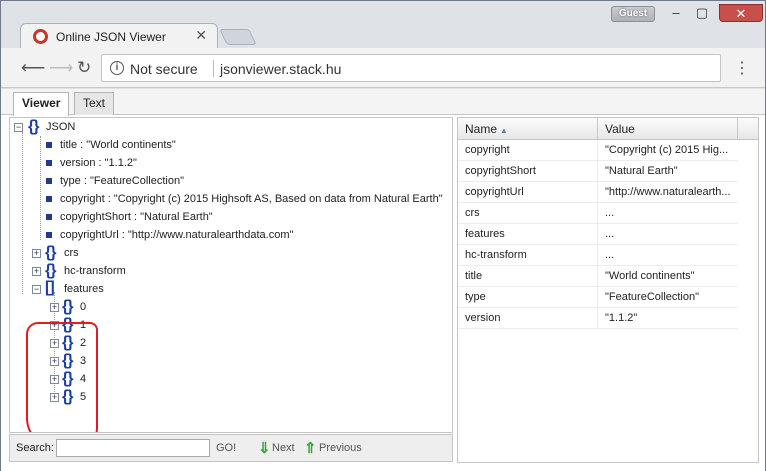 The height and width of the screenshot is (471, 766). Describe the element at coordinates (61, 127) in the screenshot. I see `tree-root-label: JSON` at that location.